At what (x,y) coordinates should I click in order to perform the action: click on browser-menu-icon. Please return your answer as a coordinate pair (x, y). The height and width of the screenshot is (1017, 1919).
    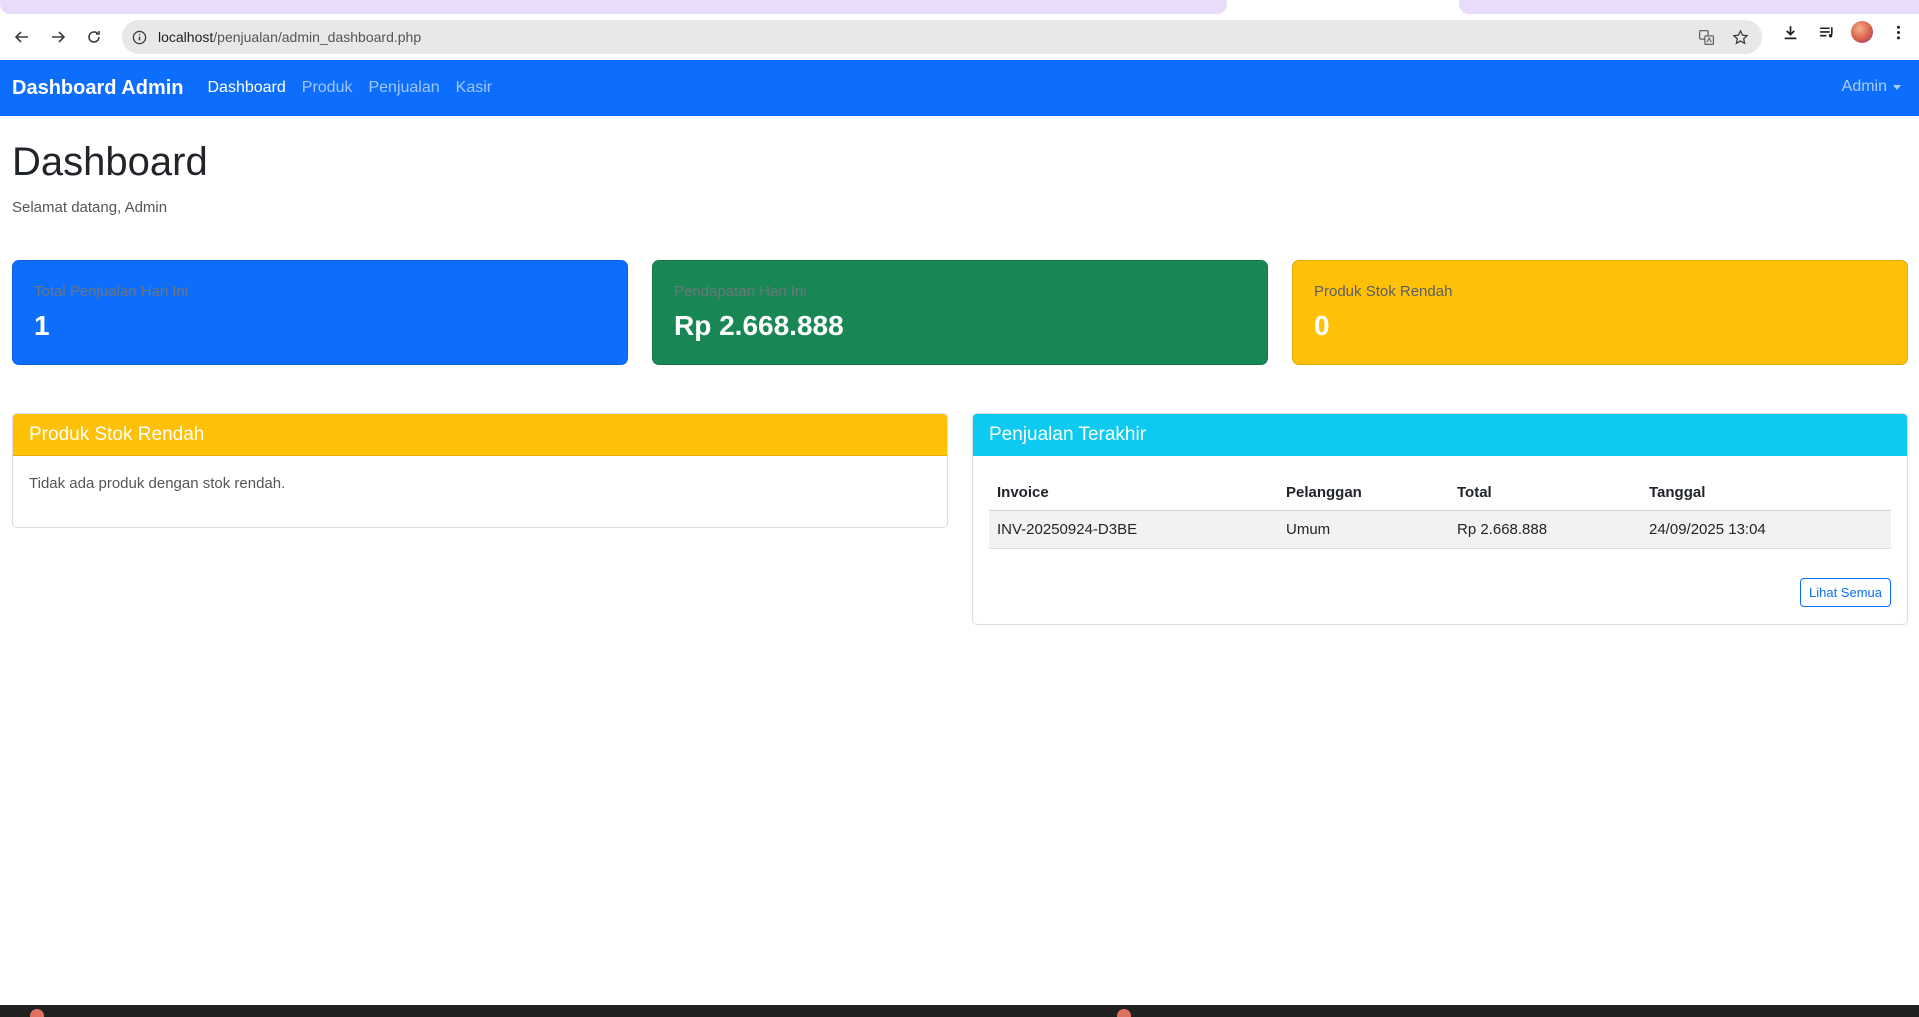
    Looking at the image, I should click on (1898, 32).